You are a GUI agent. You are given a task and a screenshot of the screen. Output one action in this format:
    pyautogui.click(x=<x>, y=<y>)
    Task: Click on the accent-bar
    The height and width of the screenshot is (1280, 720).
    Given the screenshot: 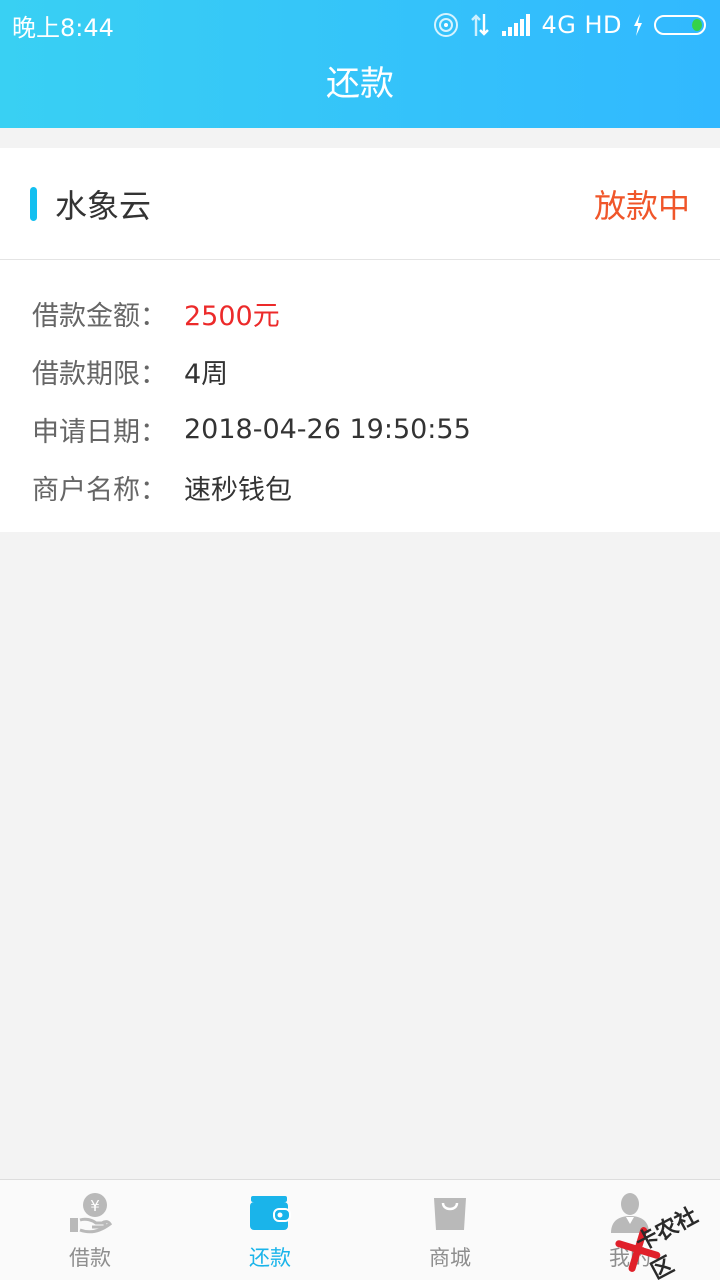 What is the action you would take?
    pyautogui.click(x=33, y=203)
    